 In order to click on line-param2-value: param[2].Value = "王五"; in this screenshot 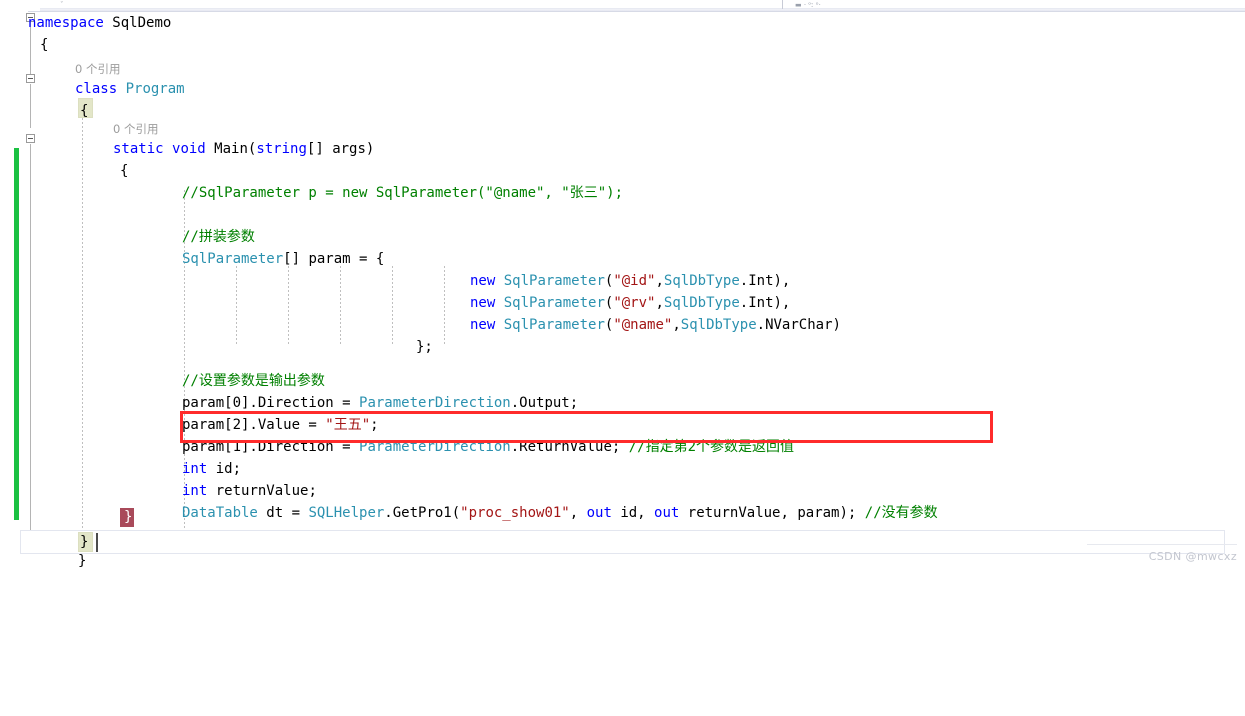, I will do `click(280, 425)`.